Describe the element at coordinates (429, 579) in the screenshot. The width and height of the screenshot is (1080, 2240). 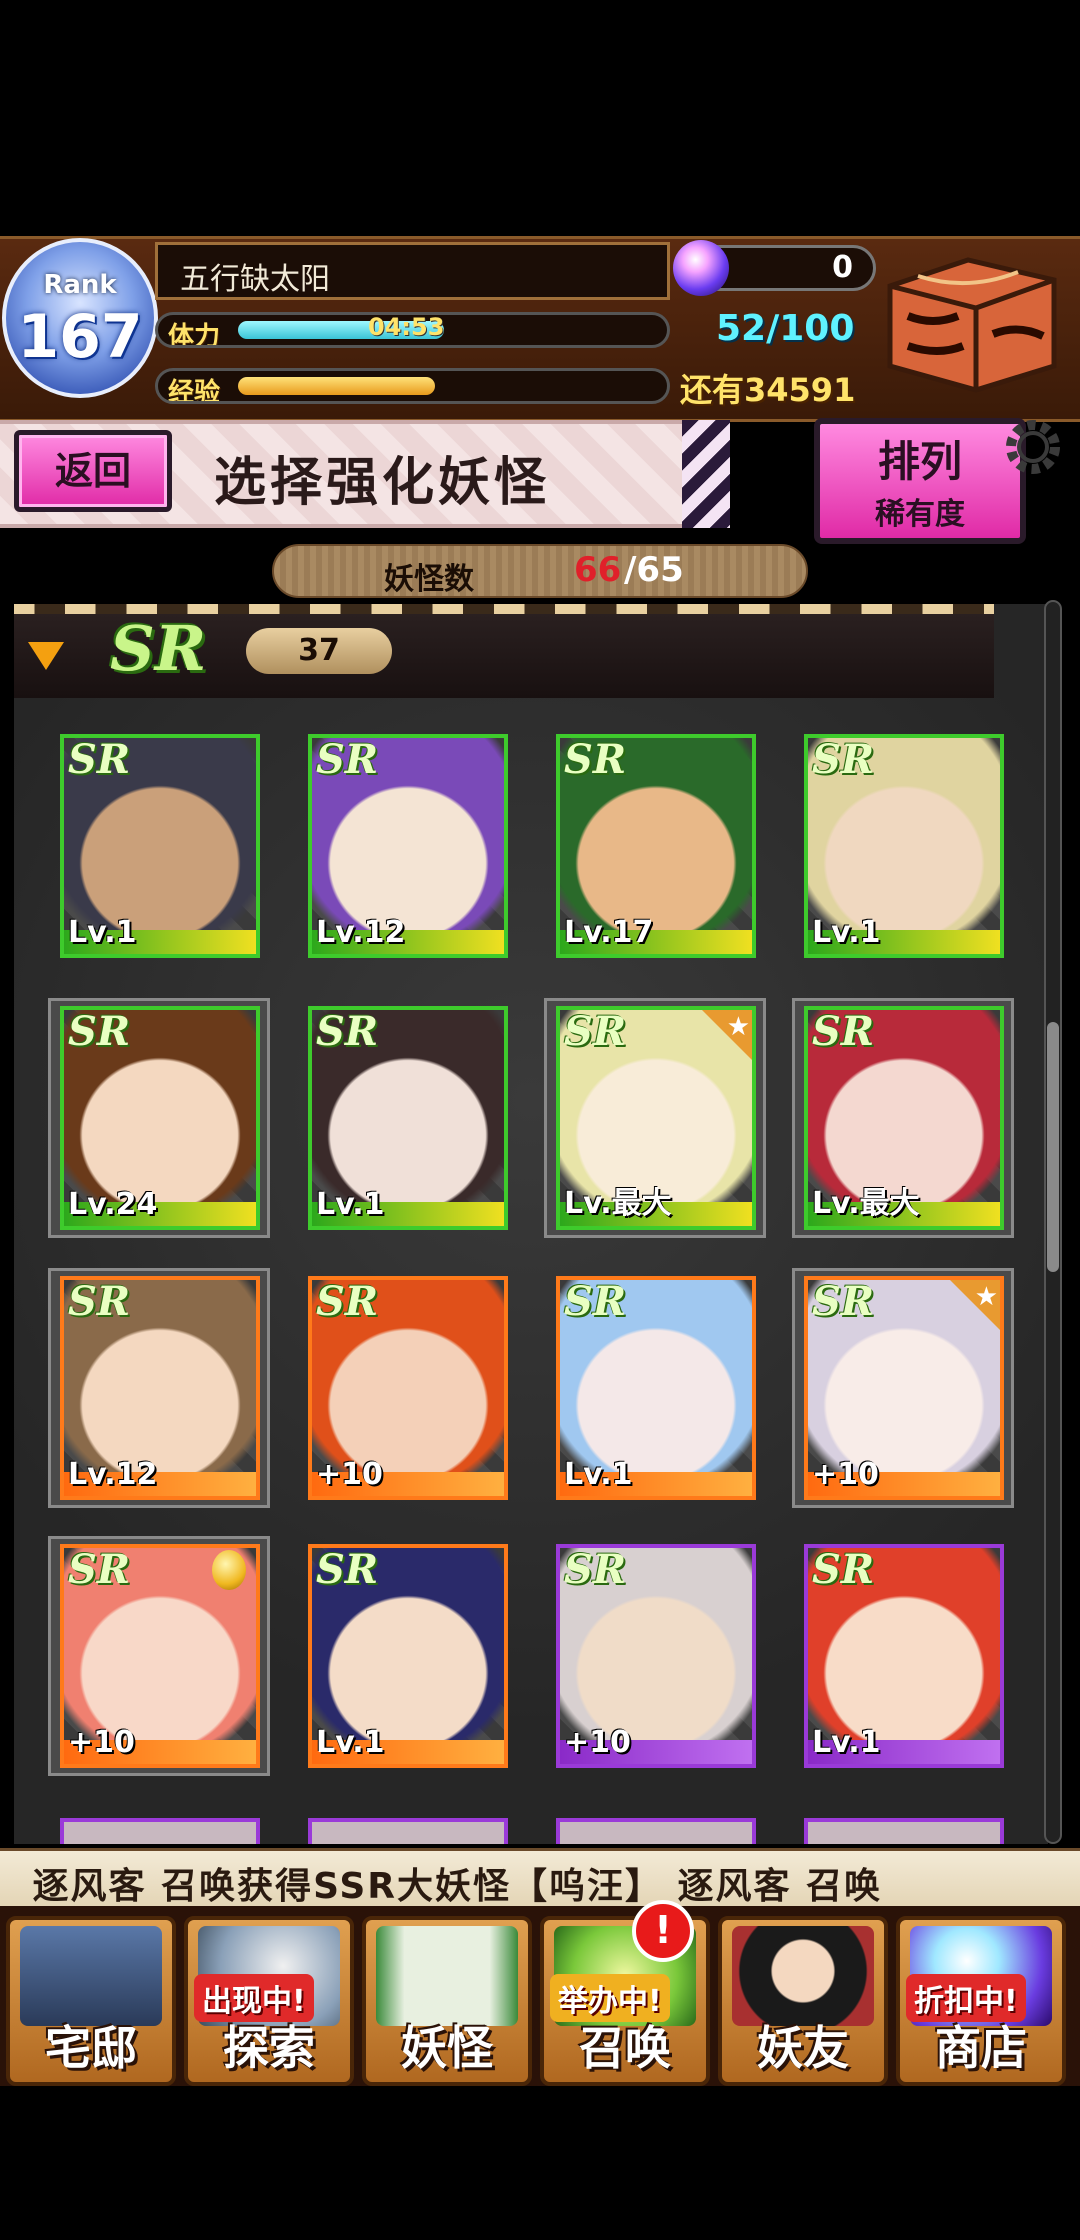
I see `yokai-count-label: 妖怪数` at that location.